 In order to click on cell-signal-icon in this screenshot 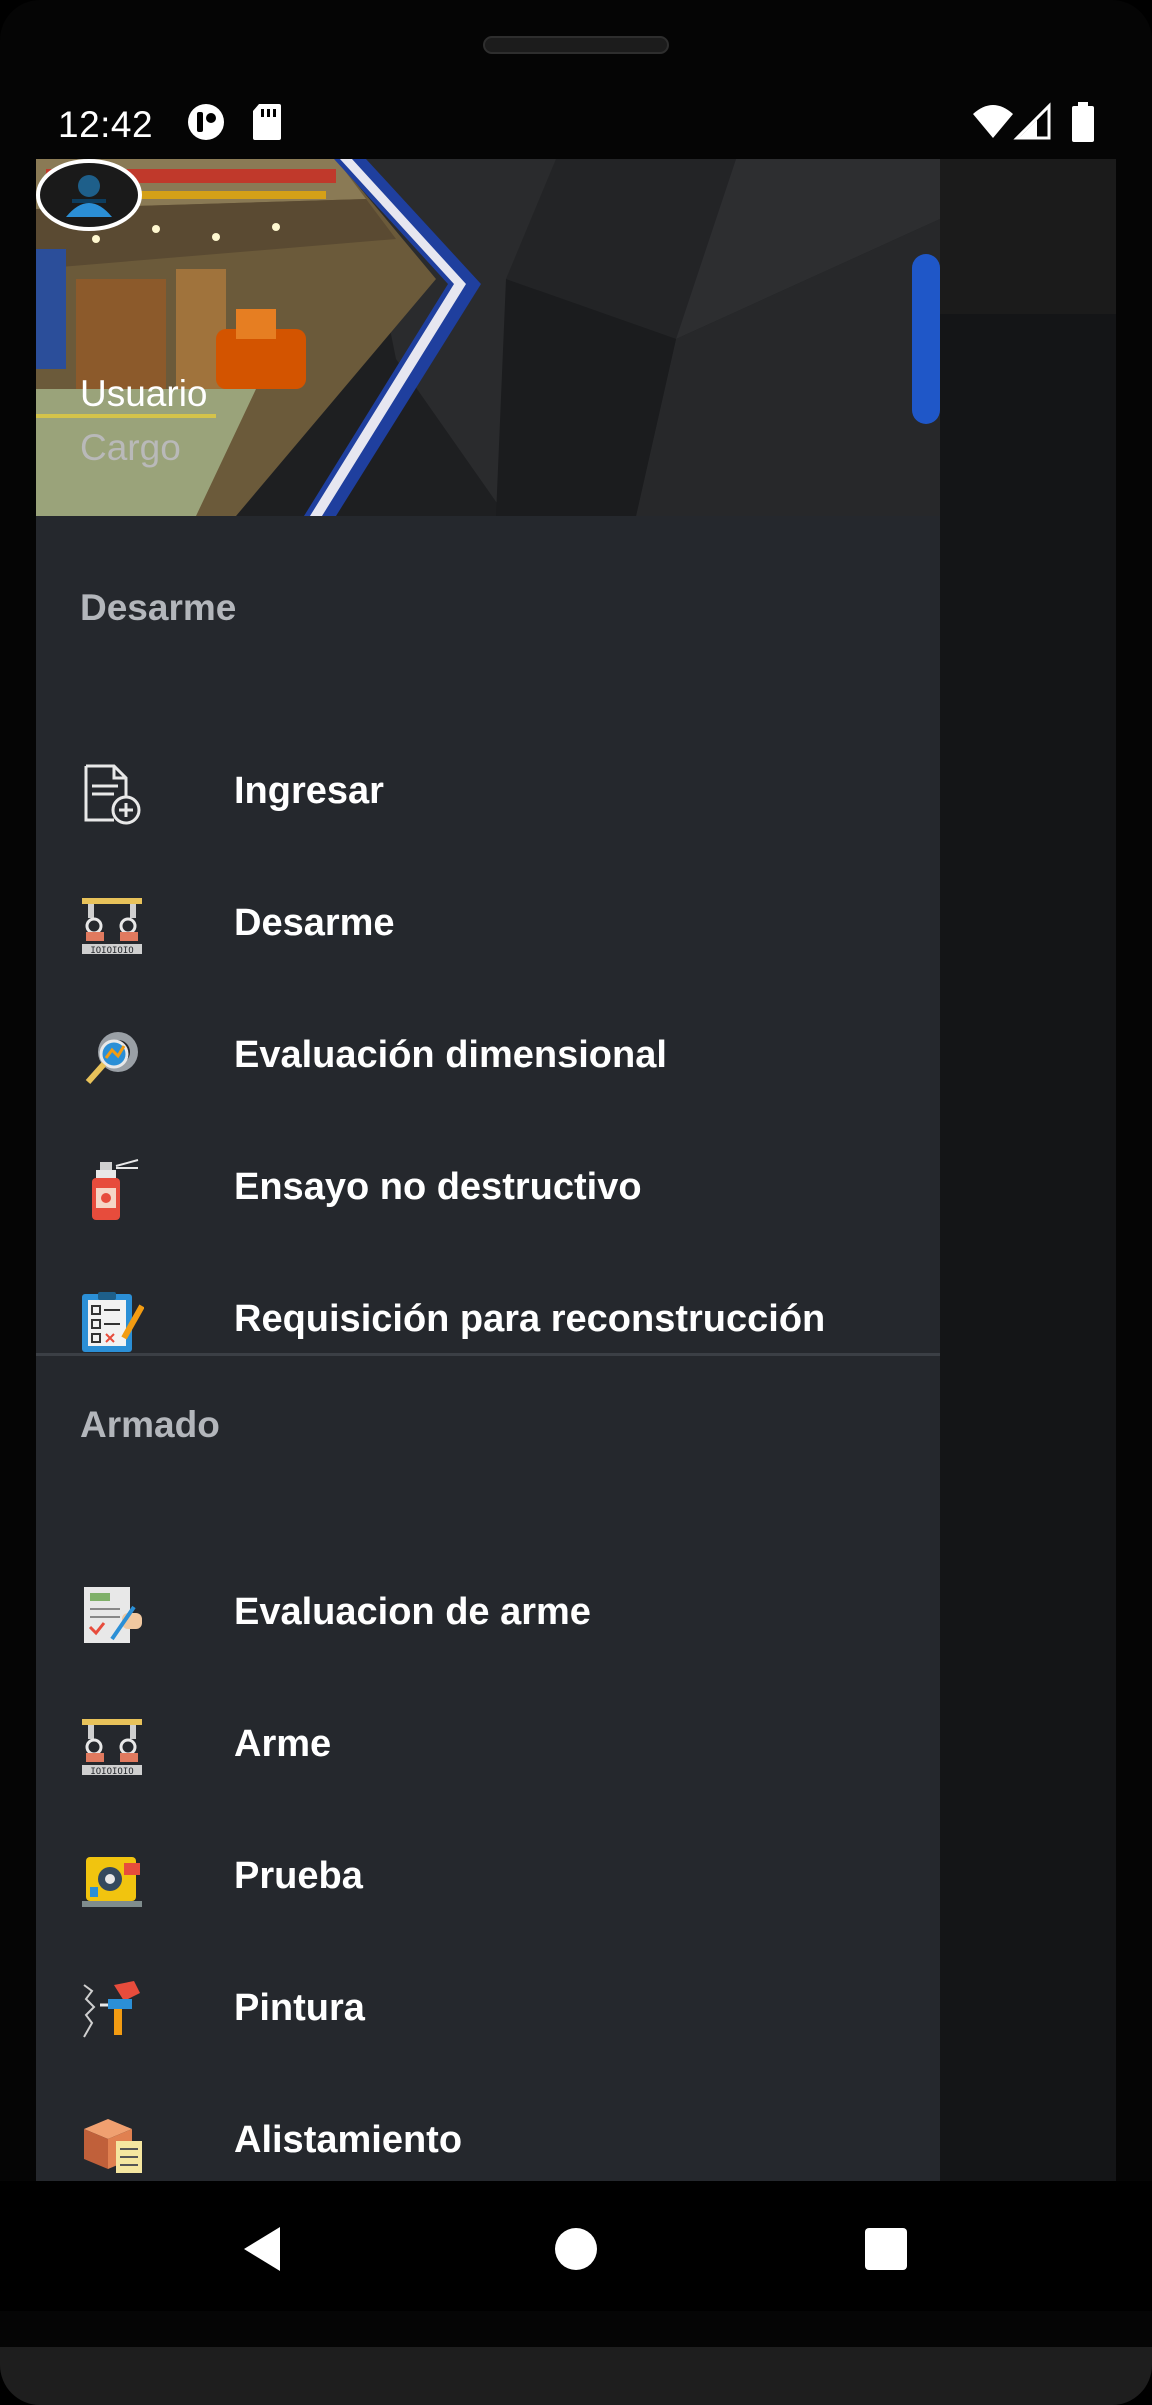, I will do `click(1032, 121)`.